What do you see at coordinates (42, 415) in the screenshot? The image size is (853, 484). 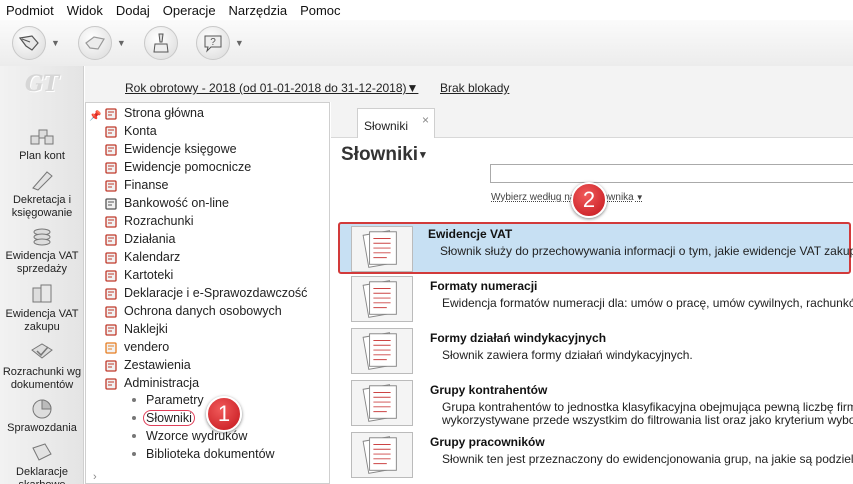 I see `nav-sprawozdania: Sprawozdania` at bounding box center [42, 415].